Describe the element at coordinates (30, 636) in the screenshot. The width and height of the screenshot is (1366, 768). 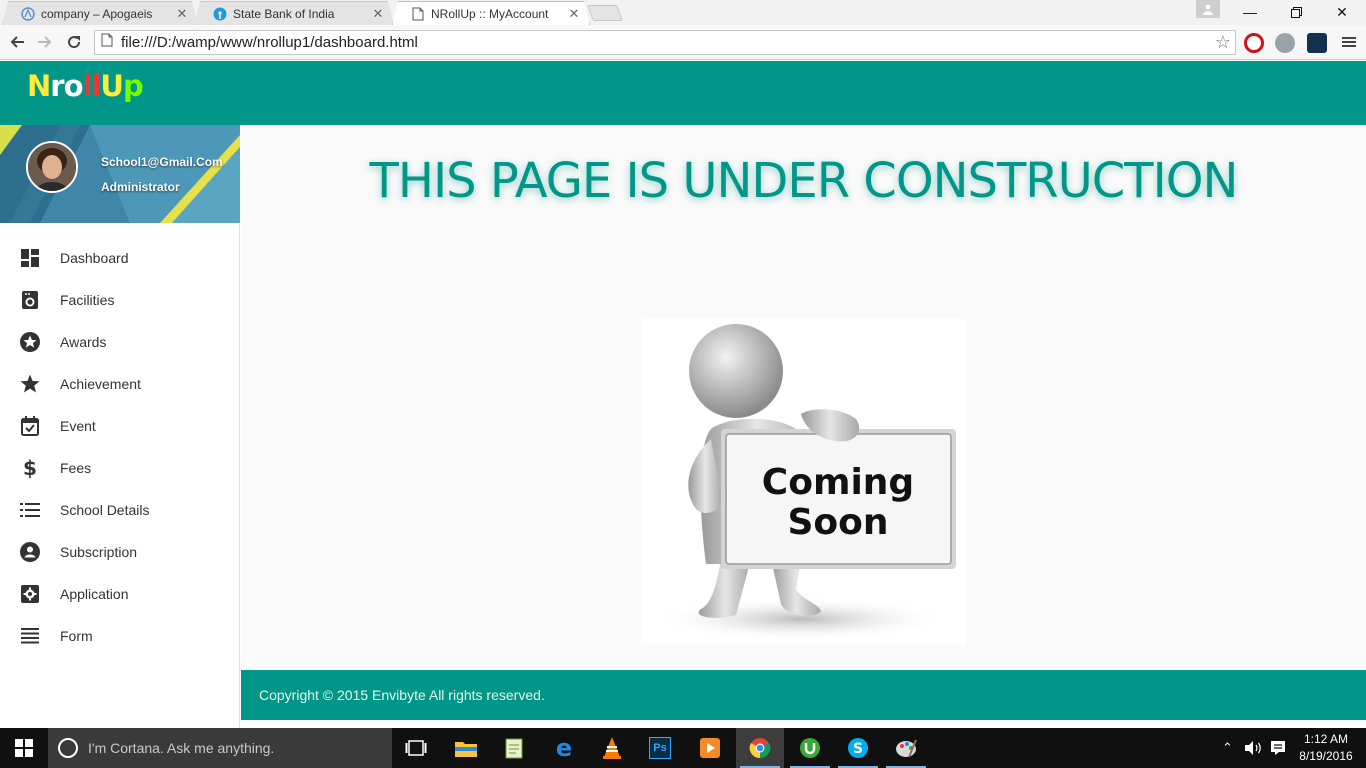
I see `lines-icon` at that location.